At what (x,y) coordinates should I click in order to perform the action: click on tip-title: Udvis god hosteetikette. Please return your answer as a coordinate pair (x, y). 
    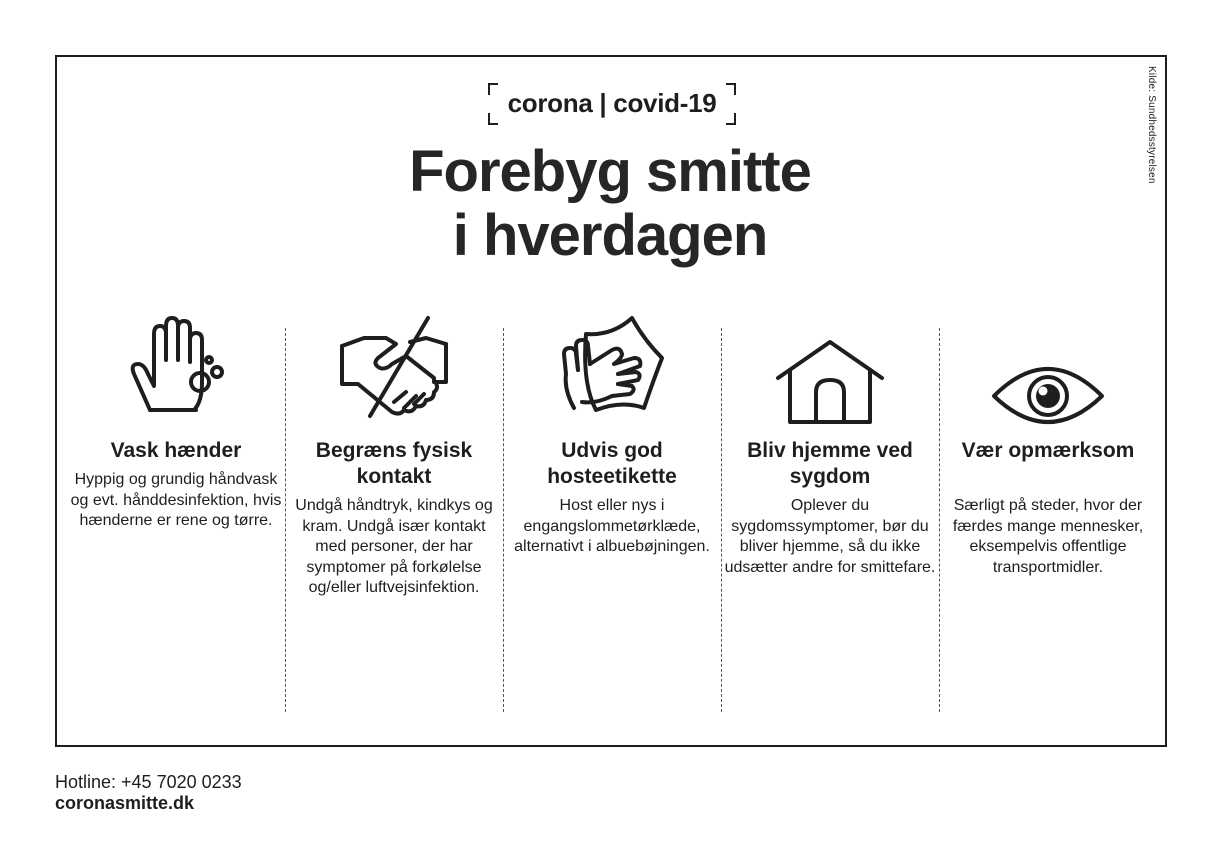
    Looking at the image, I should click on (612, 463).